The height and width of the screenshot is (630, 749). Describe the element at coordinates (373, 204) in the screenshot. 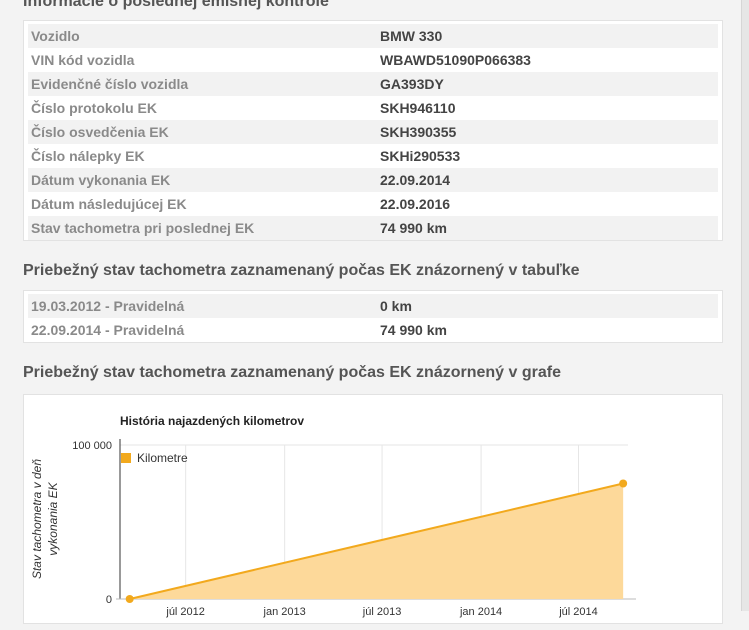

I see `emission-info-row: Dátum následujúcej EK 22.09.2016` at that location.